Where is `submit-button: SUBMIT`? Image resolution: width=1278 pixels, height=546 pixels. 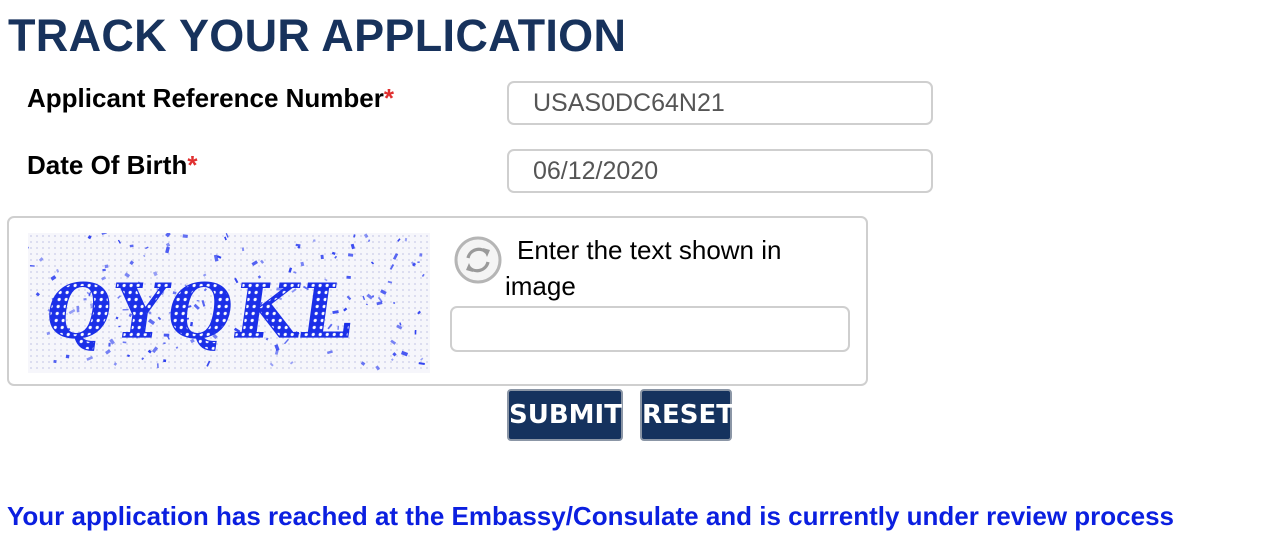
submit-button: SUBMIT is located at coordinates (565, 415).